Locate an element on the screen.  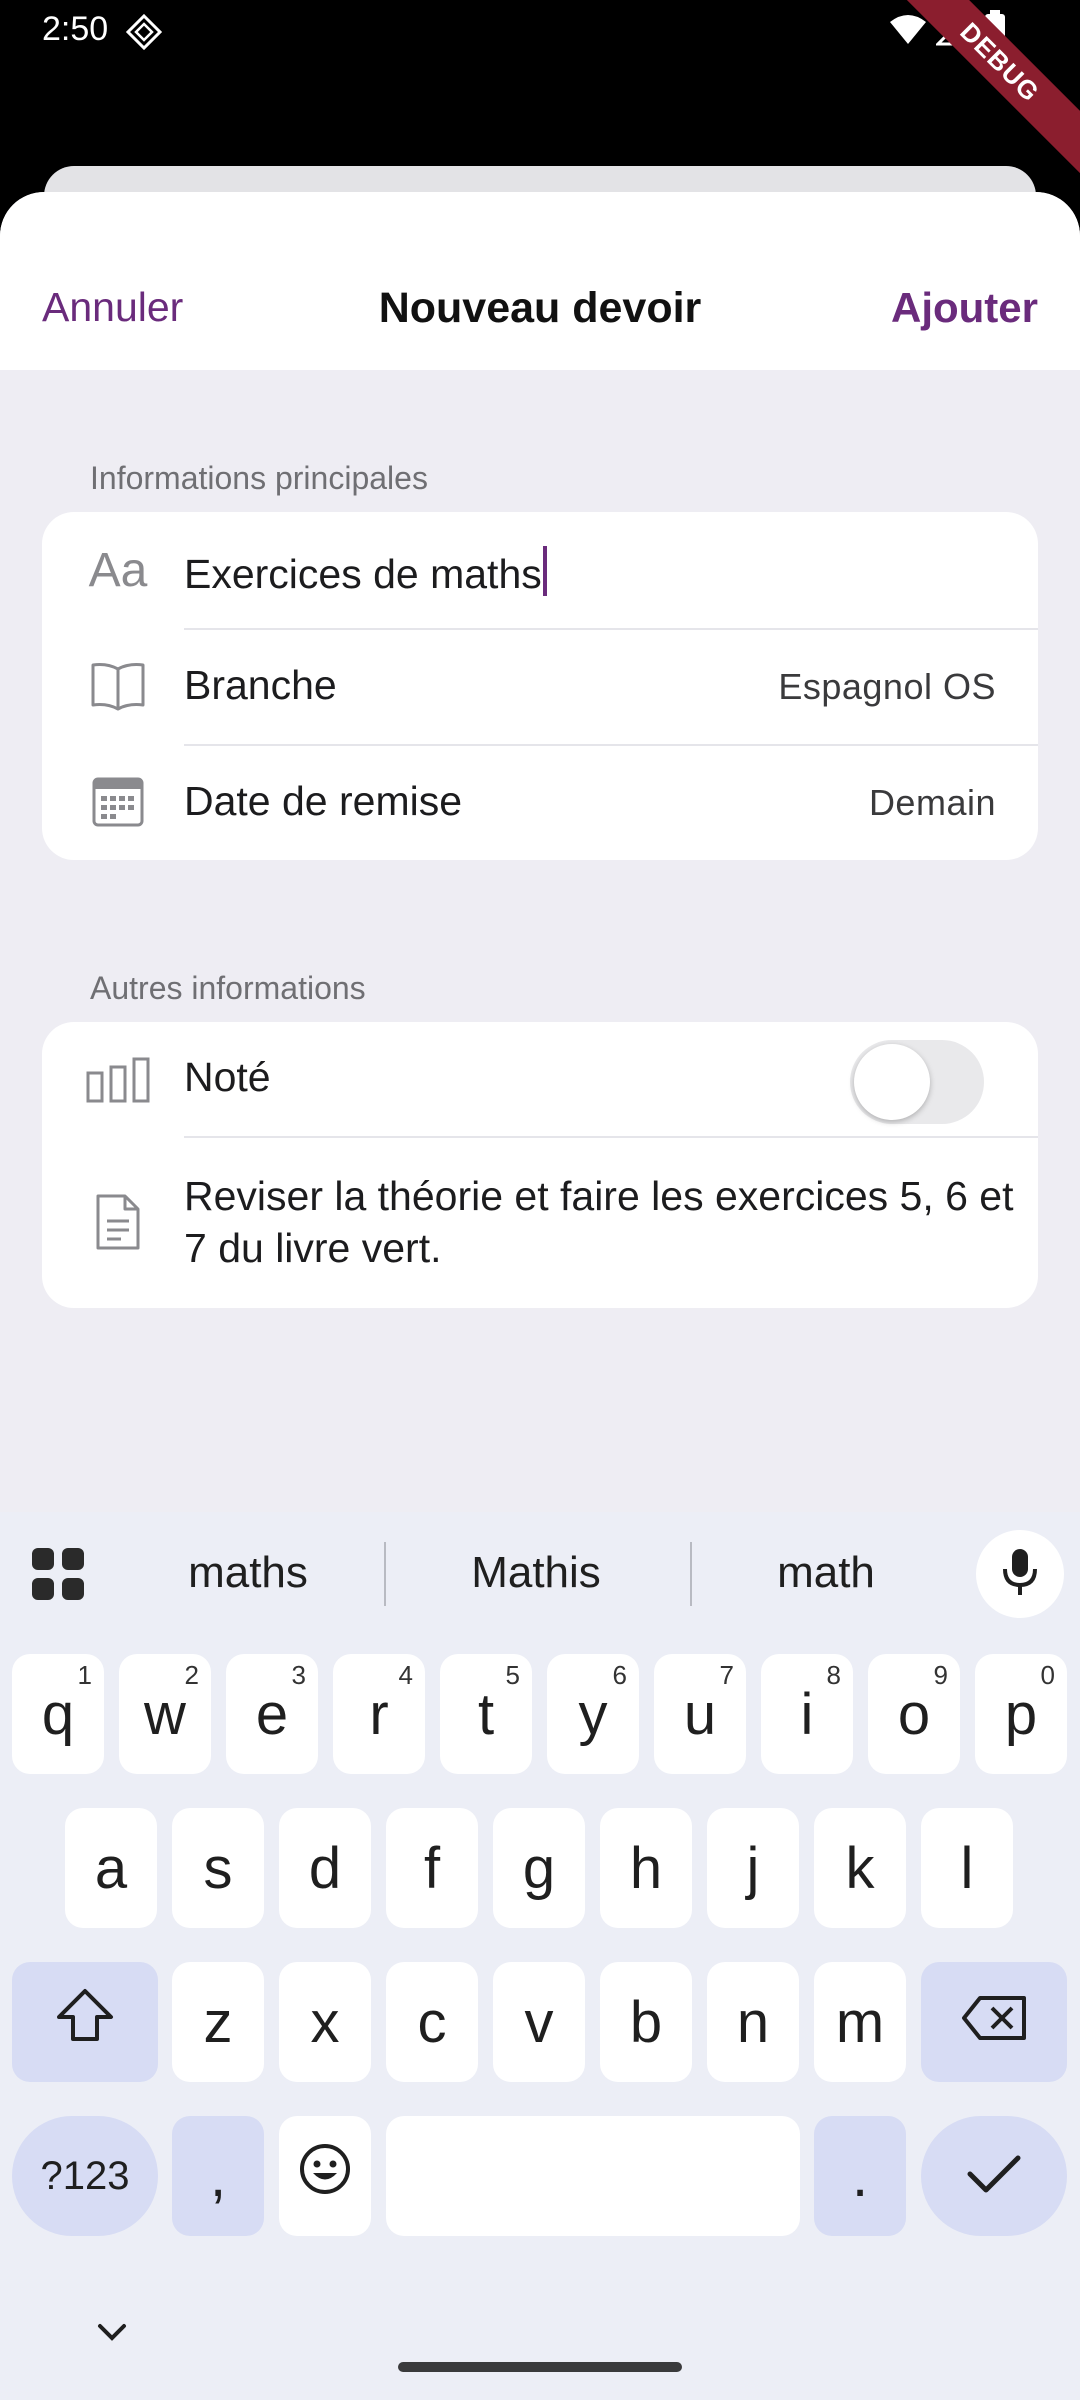
key-label: d is located at coordinates (325, 1868).